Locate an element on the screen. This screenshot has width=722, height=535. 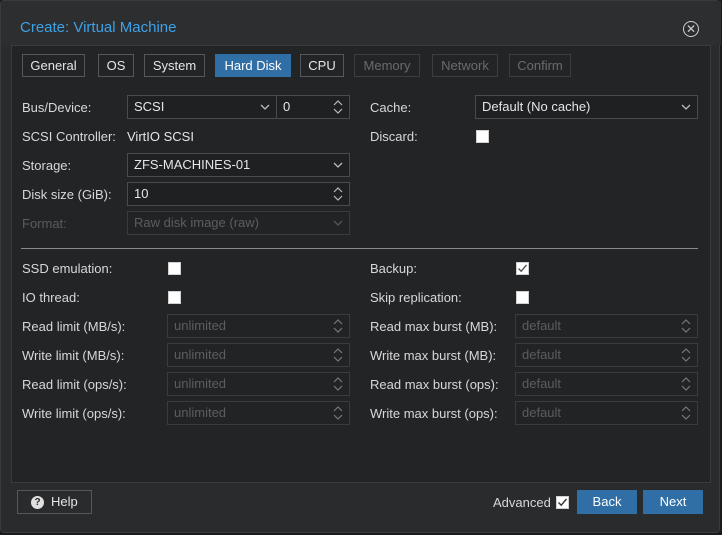
cache-label: Cache: is located at coordinates (391, 107).